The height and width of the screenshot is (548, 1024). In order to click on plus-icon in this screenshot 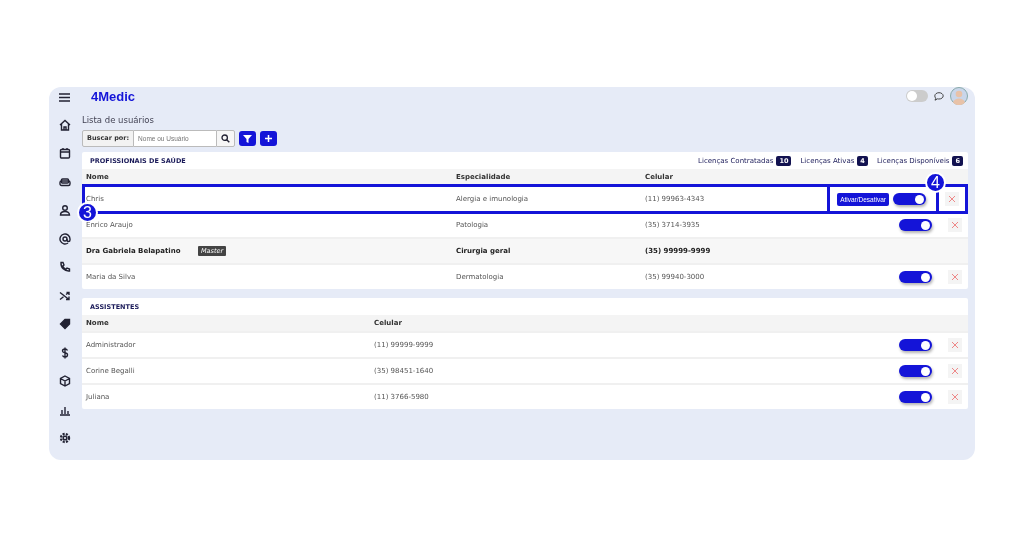, I will do `click(269, 138)`.